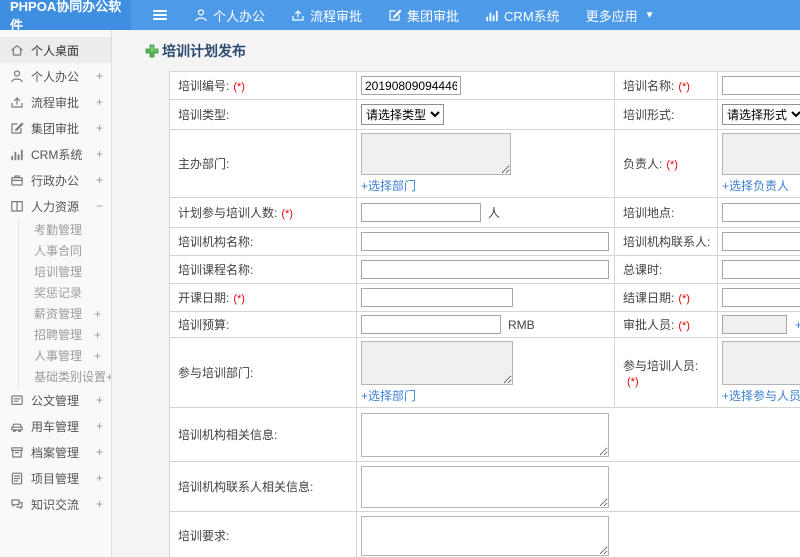  I want to click on form-row: 培训要求:, so click(484, 534).